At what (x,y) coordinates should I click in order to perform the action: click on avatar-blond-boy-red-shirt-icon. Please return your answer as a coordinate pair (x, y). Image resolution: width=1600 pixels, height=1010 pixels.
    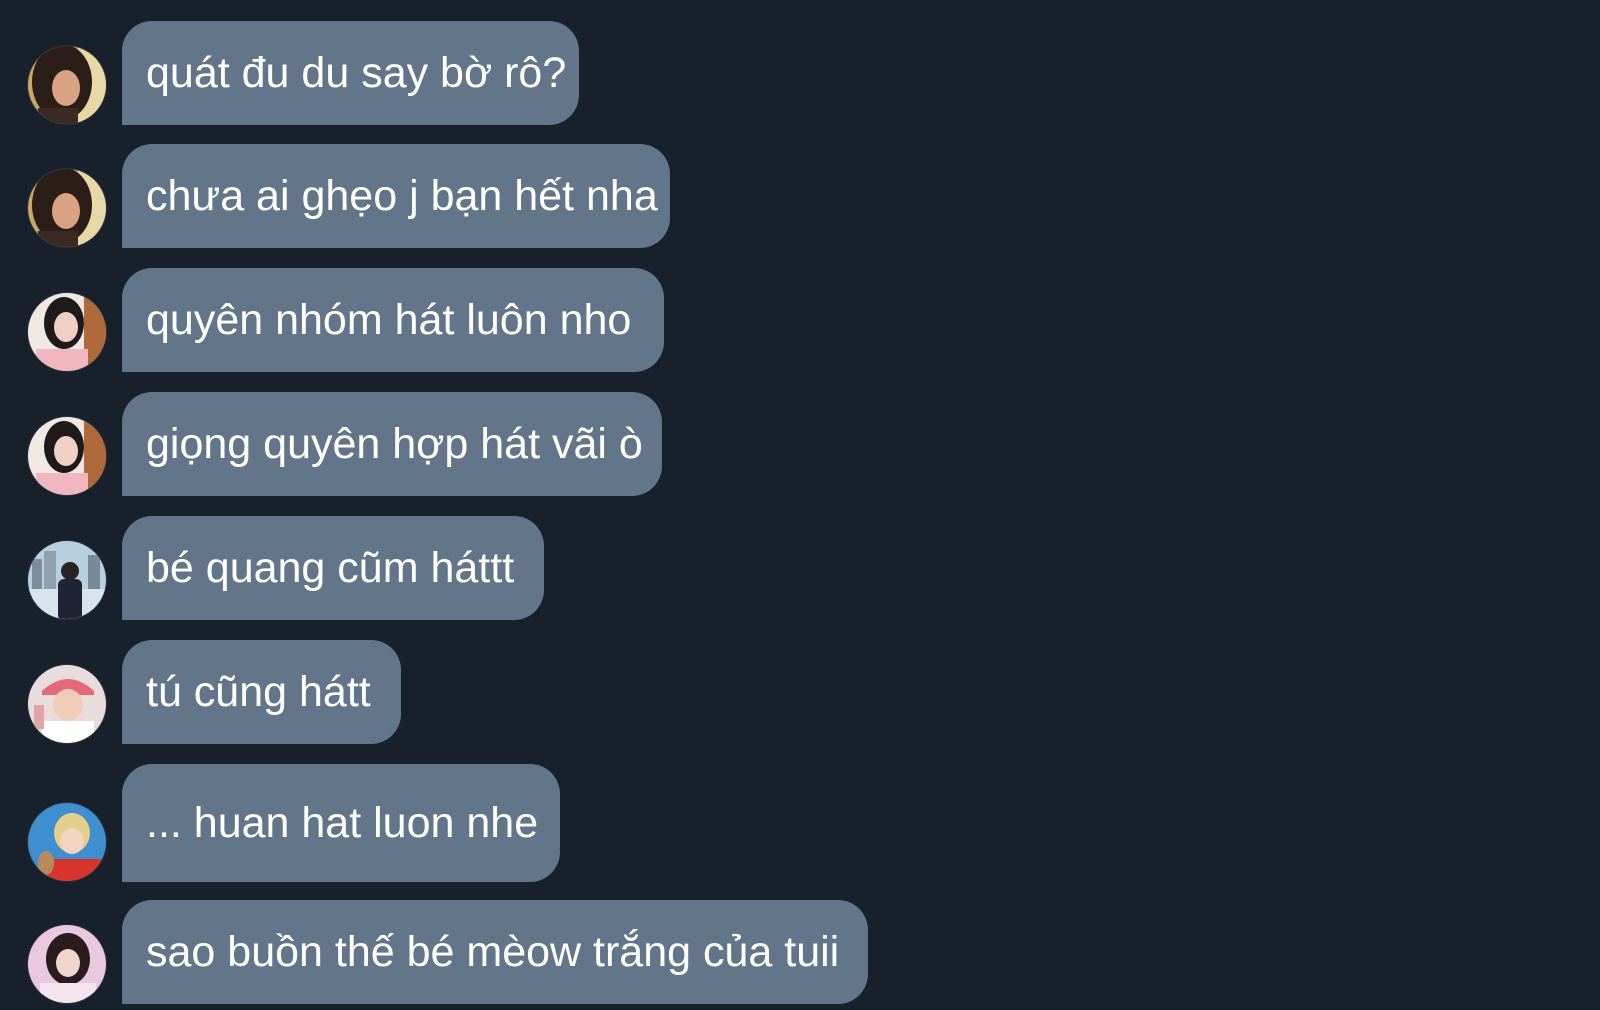
    Looking at the image, I should click on (67, 842).